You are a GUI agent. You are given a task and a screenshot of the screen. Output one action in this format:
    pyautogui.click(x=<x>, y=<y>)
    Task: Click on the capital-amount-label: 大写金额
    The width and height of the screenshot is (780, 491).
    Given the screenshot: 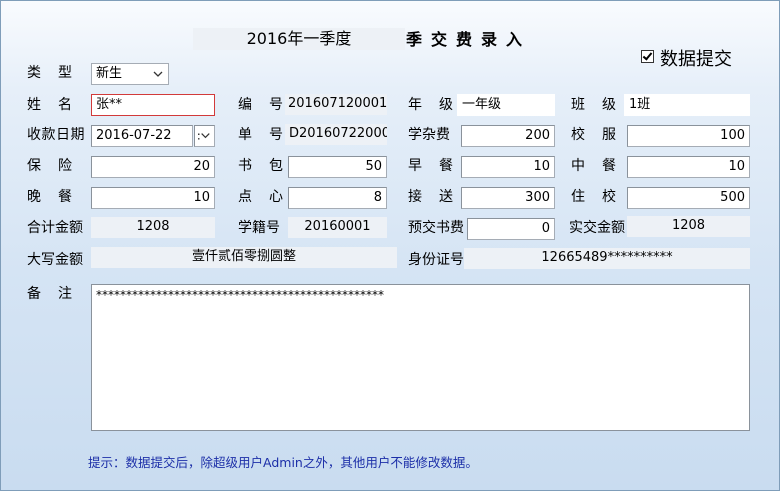 What is the action you would take?
    pyautogui.click(x=55, y=260)
    